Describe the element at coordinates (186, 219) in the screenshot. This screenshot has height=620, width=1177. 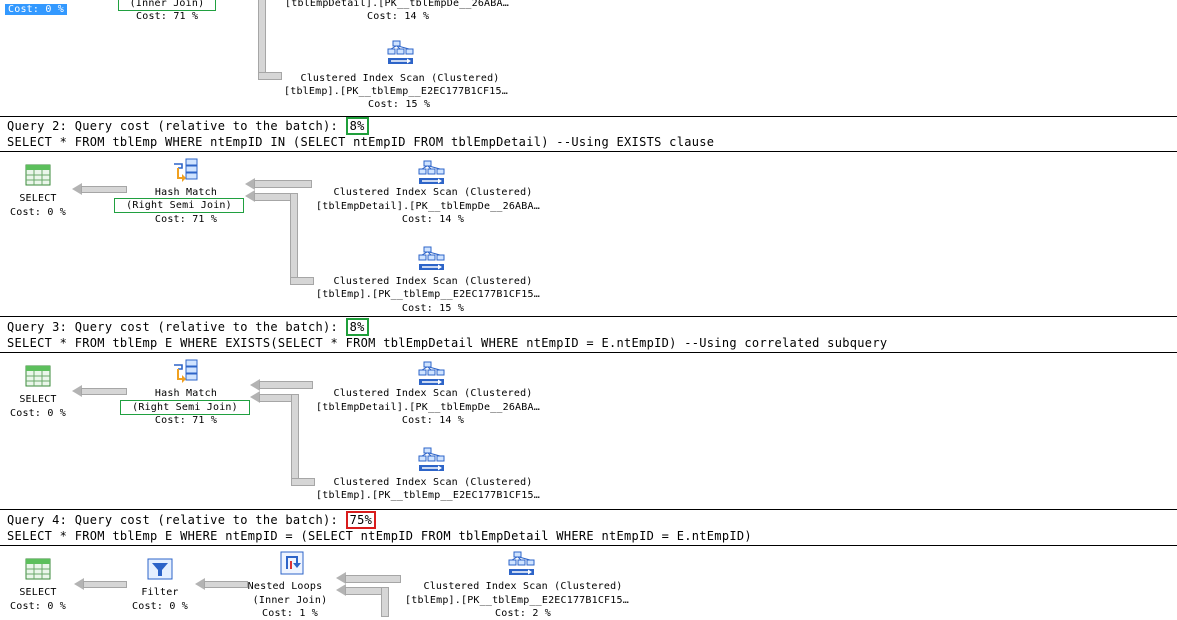
I see `q2-hash-cost: Cost: 71 %` at that location.